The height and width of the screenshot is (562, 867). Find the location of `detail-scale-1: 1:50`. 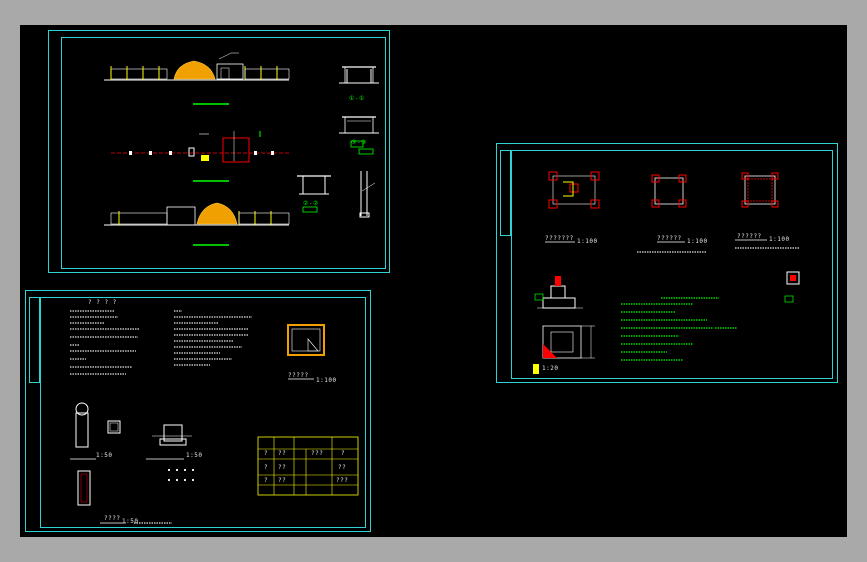

detail-scale-1: 1:50 is located at coordinates (104, 455).